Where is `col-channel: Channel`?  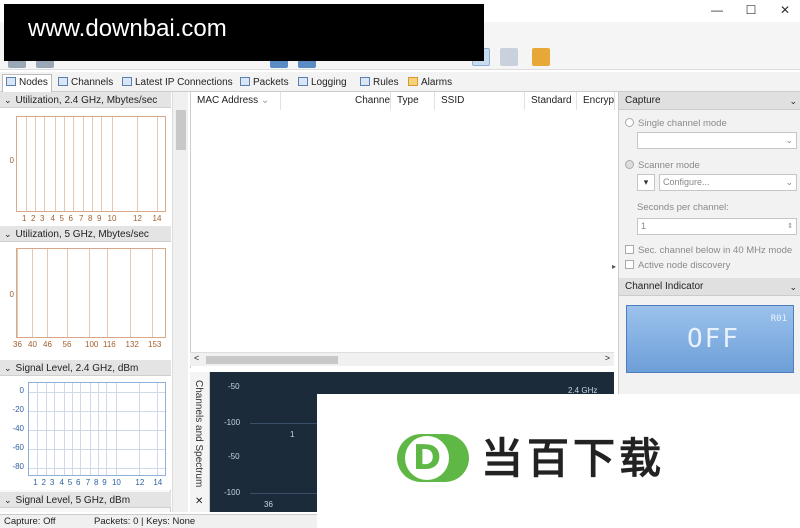 col-channel: Channel is located at coordinates (370, 101).